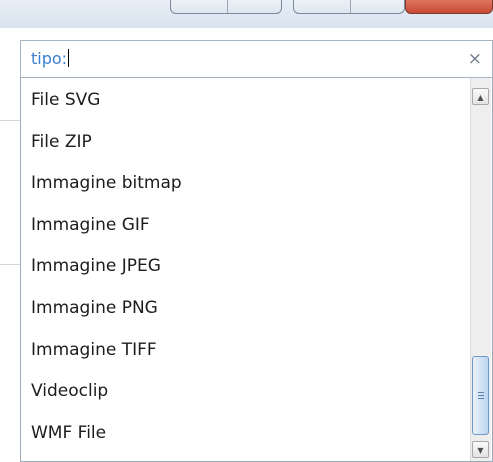  Describe the element at coordinates (10, 245) in the screenshot. I see `background-pane` at that location.